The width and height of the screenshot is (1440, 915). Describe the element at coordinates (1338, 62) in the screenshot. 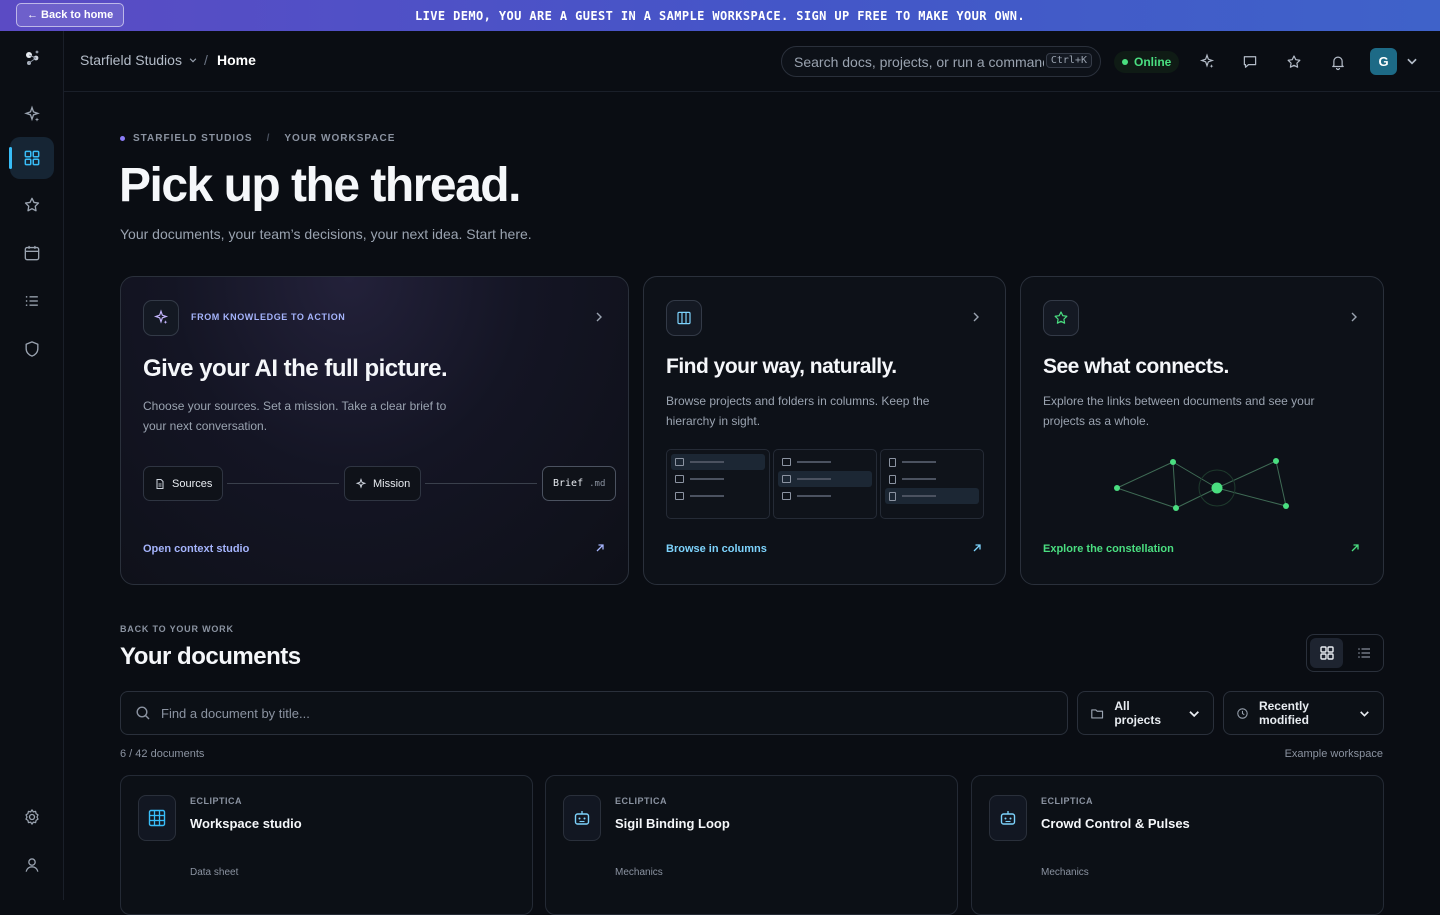

I see `notifications-button` at that location.